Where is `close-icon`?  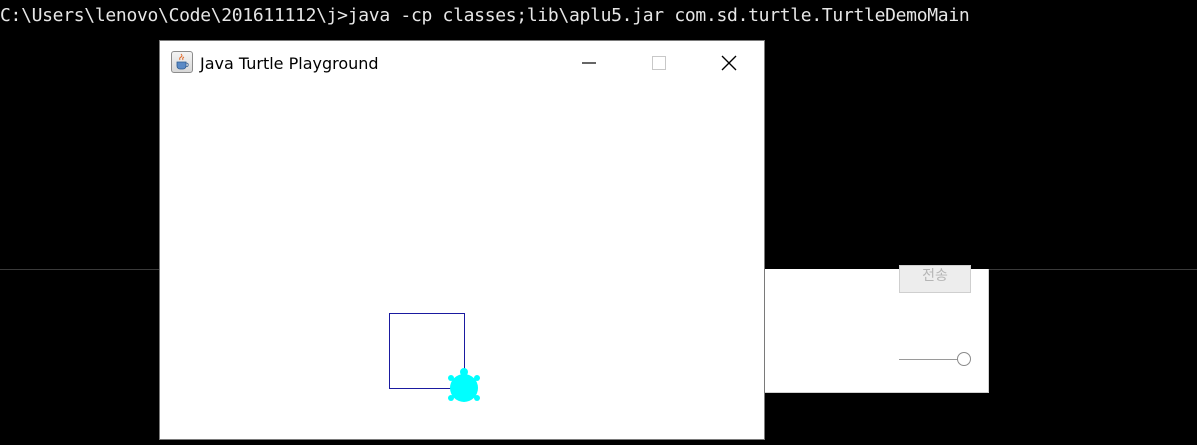 close-icon is located at coordinates (729, 63).